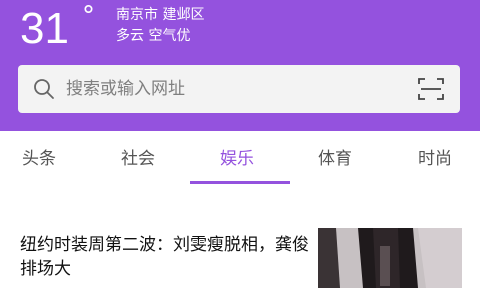 This screenshot has height=288, width=480. Describe the element at coordinates (335, 159) in the screenshot. I see `tab-sports: 体育` at that location.